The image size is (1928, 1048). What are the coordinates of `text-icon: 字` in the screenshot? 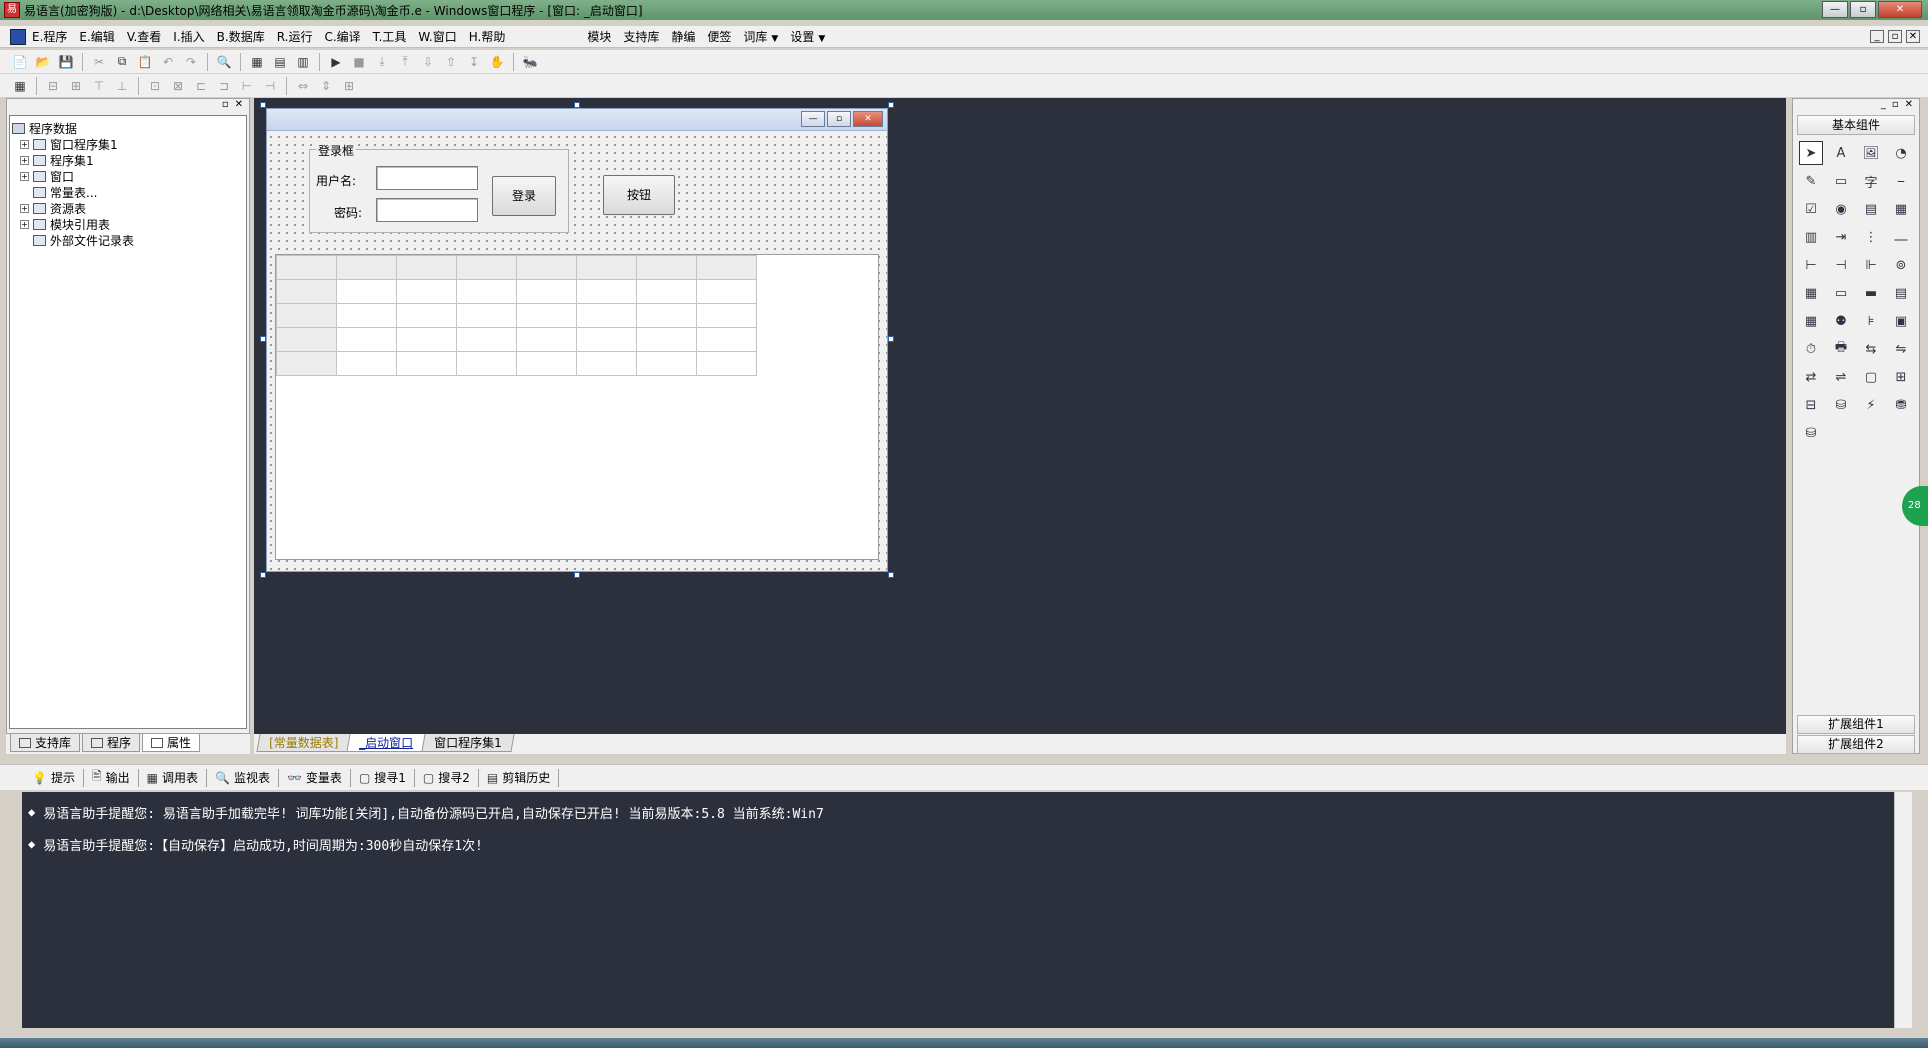 It's located at (1871, 181).